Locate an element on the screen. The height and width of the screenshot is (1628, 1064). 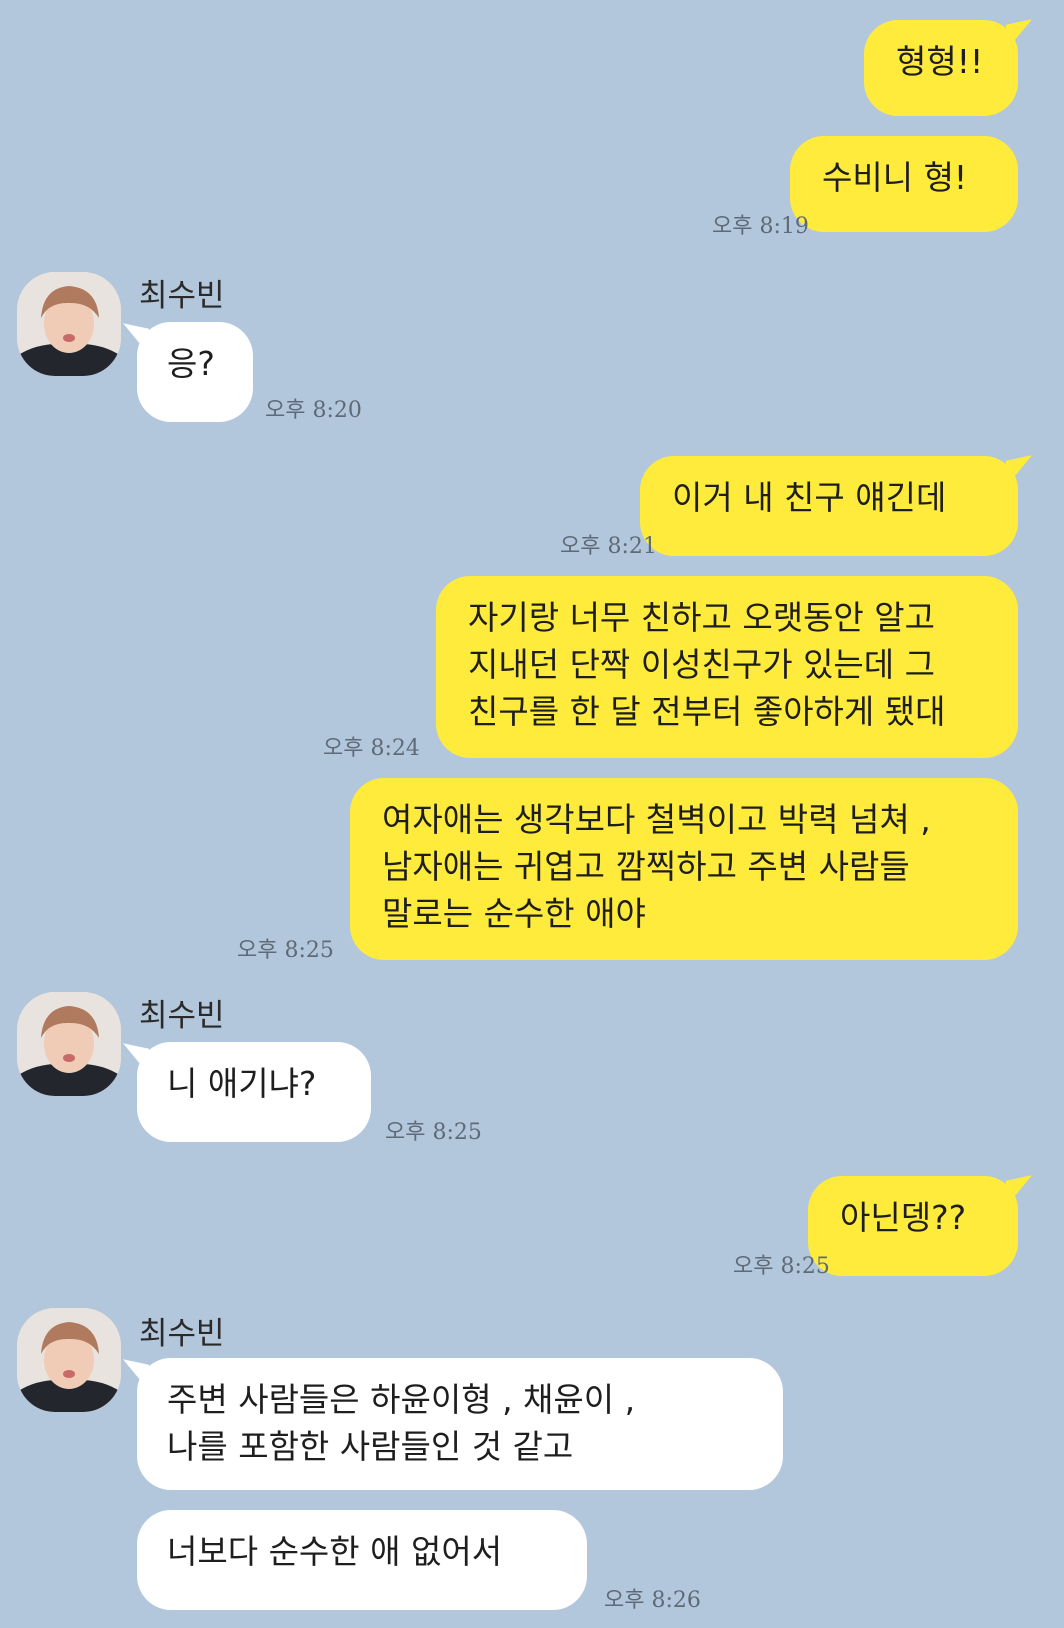
my-message-bubble: 아닌뎅?? is located at coordinates (913, 1226).